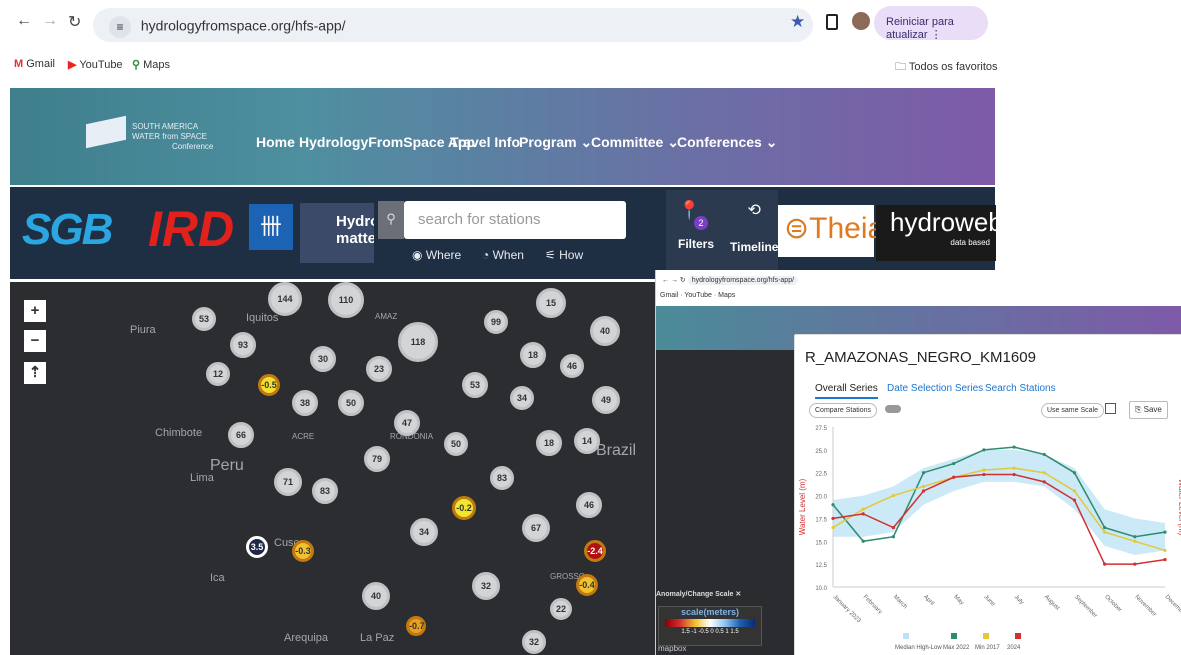  I want to click on station-cluster: 3.5, so click(257, 547).